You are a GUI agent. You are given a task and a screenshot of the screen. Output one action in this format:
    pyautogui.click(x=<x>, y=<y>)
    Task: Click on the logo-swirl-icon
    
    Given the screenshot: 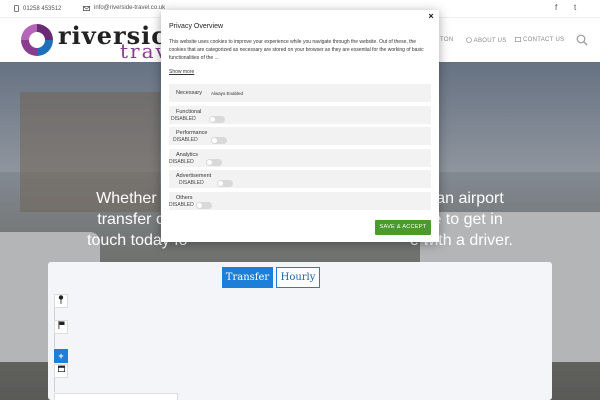 What is the action you would take?
    pyautogui.click(x=37, y=40)
    